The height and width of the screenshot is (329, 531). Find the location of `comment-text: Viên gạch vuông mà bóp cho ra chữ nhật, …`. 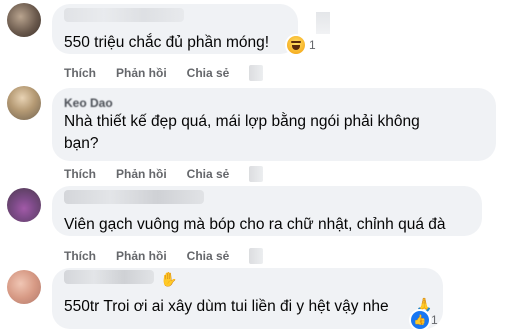

comment-text: Viên gạch vuông mà bóp cho ra chữ nhật, … is located at coordinates (255, 224).